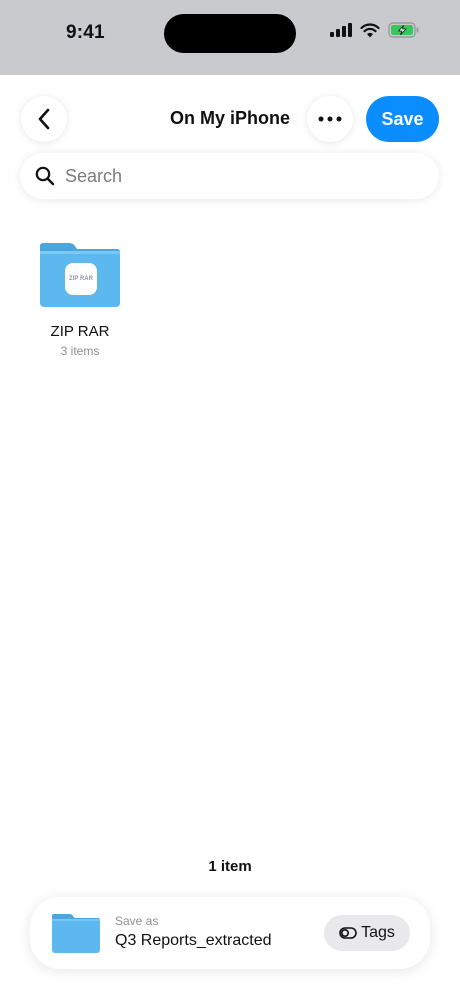 The image size is (460, 999). I want to click on nav-bar: On My iPhone Save, so click(230, 119).